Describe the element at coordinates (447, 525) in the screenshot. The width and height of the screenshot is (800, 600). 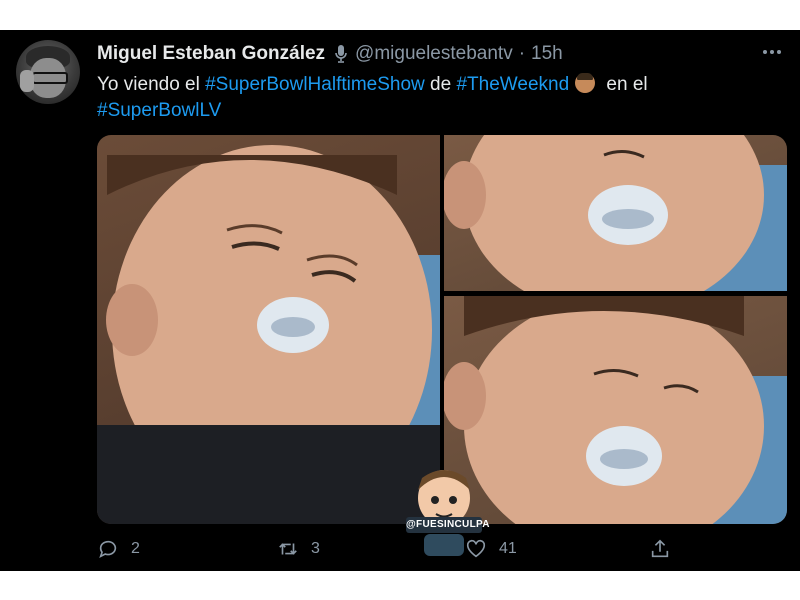
I see `watermark-label: @FUESINCULPA` at that location.